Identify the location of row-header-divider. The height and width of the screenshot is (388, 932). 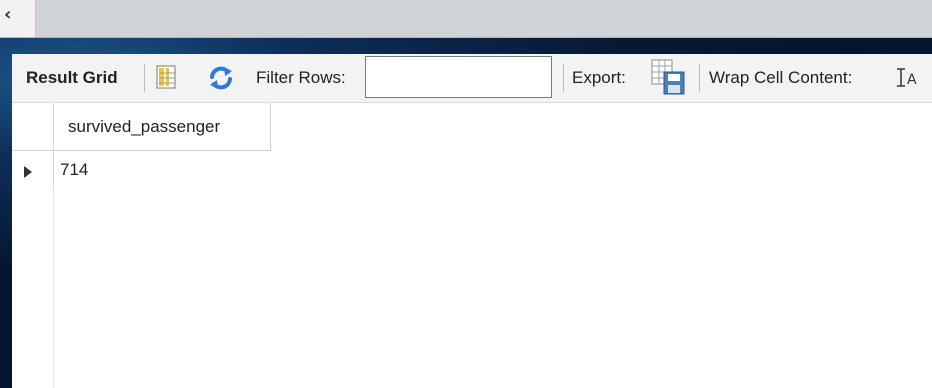
(53, 288).